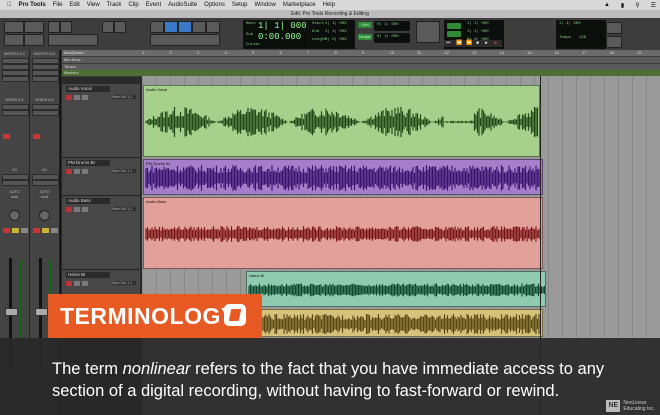  Describe the element at coordinates (185, 27) in the screenshot. I see `smart-tool-button` at that location.